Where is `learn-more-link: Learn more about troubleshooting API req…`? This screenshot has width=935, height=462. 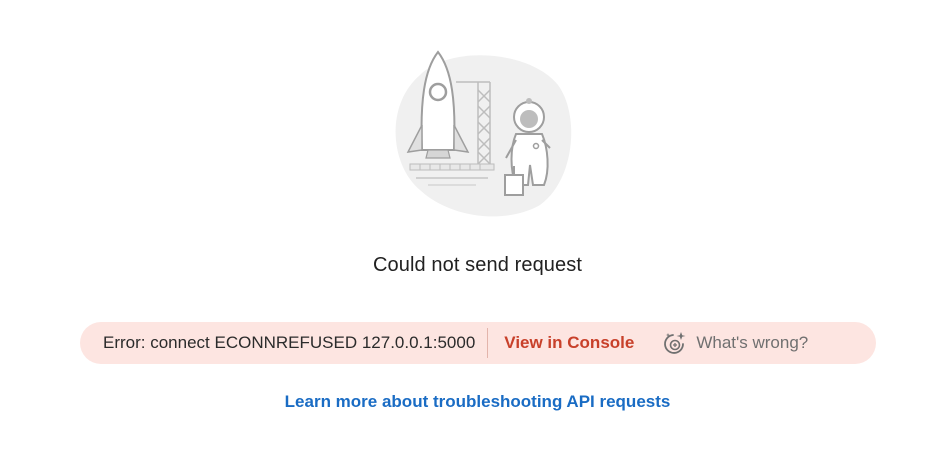
learn-more-link: Learn more about troubleshooting API req… is located at coordinates (467, 402).